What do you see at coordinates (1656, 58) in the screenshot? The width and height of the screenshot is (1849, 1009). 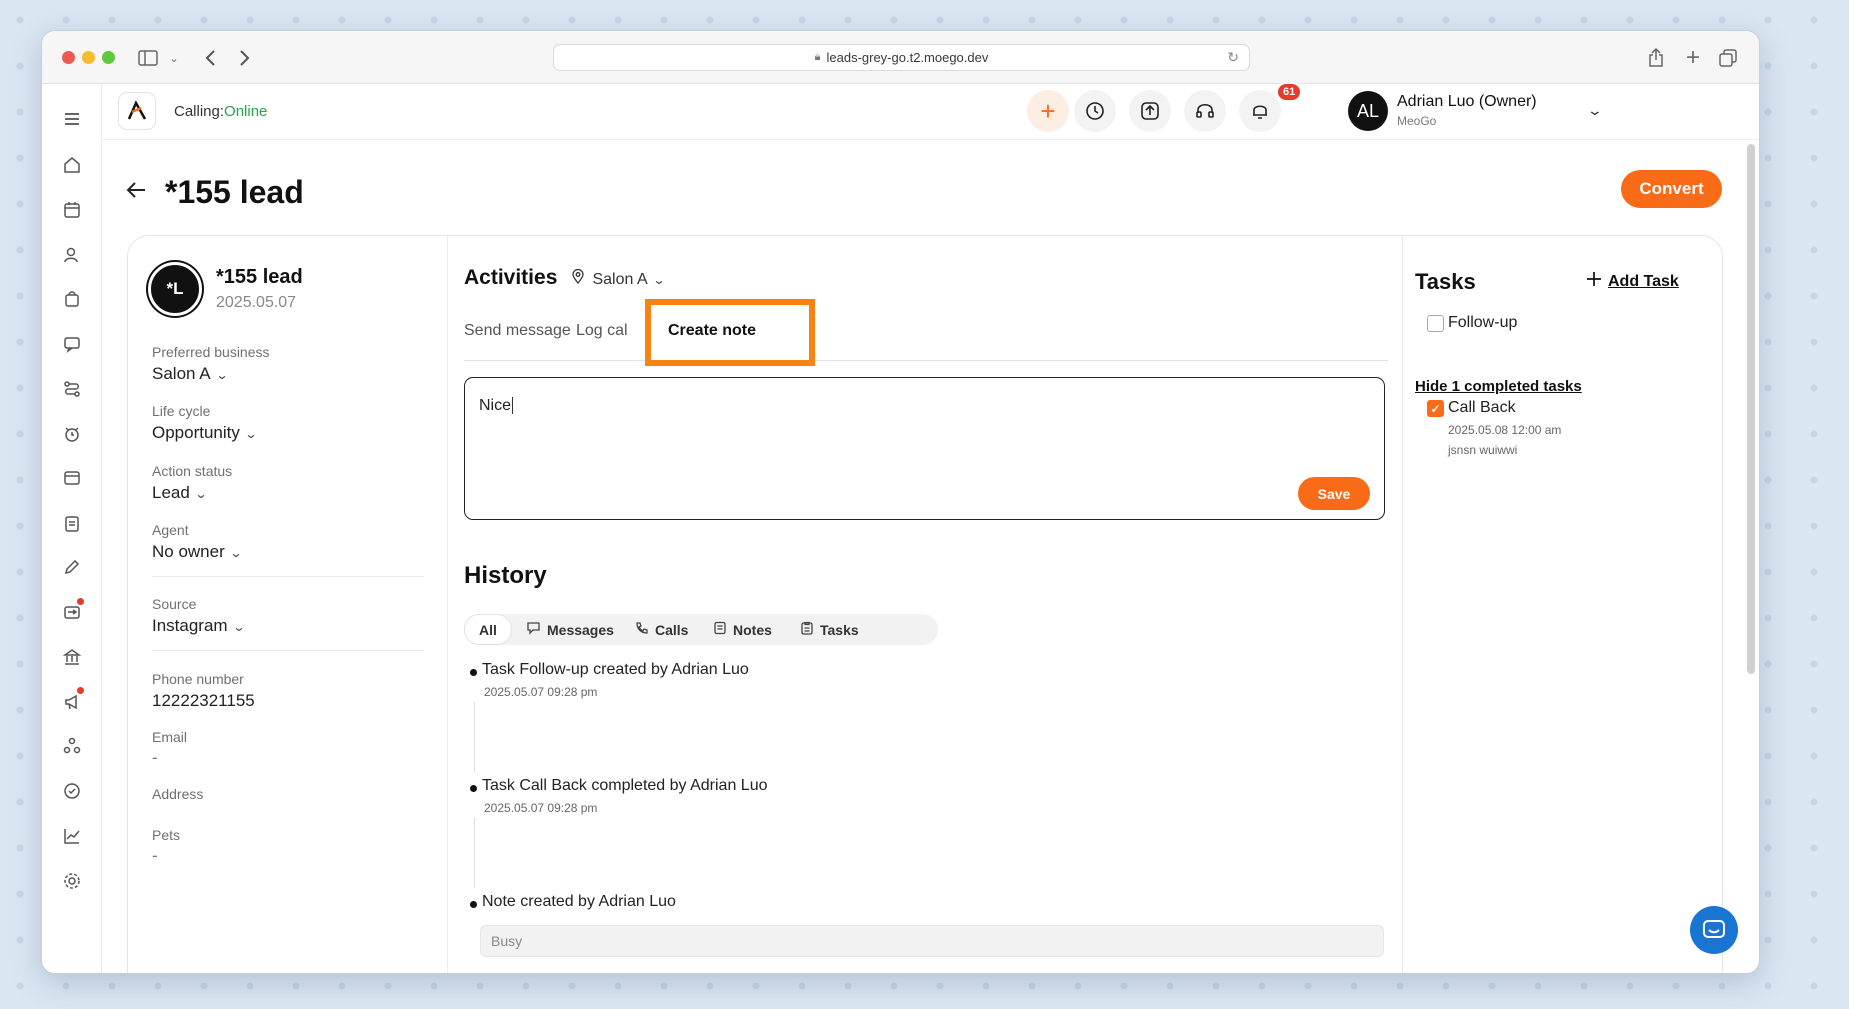 I see `share-icon` at bounding box center [1656, 58].